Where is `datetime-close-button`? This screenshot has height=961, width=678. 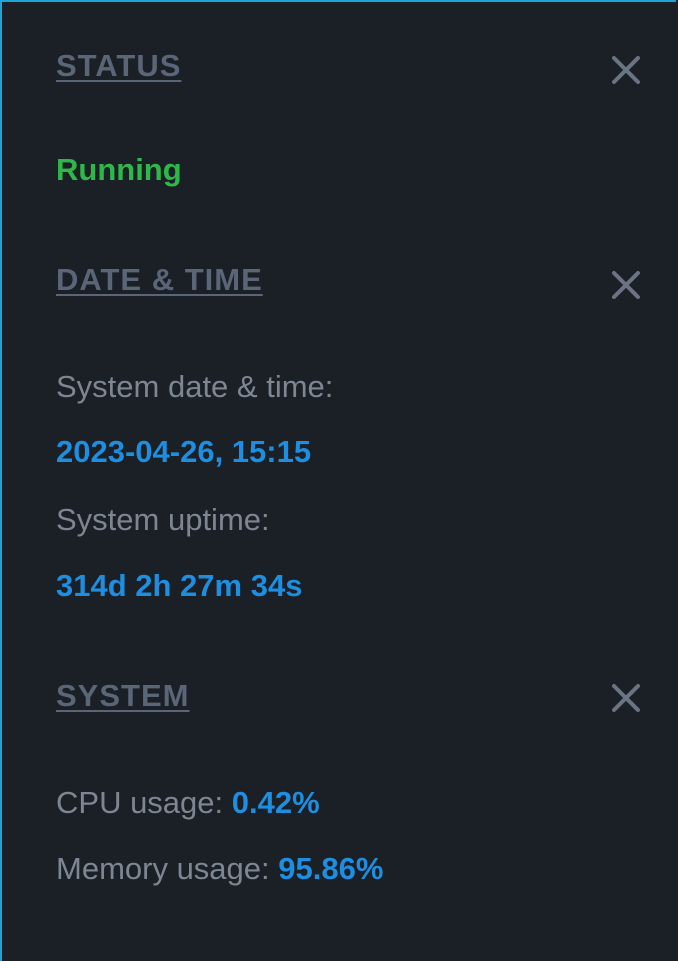
datetime-close-button is located at coordinates (626, 285).